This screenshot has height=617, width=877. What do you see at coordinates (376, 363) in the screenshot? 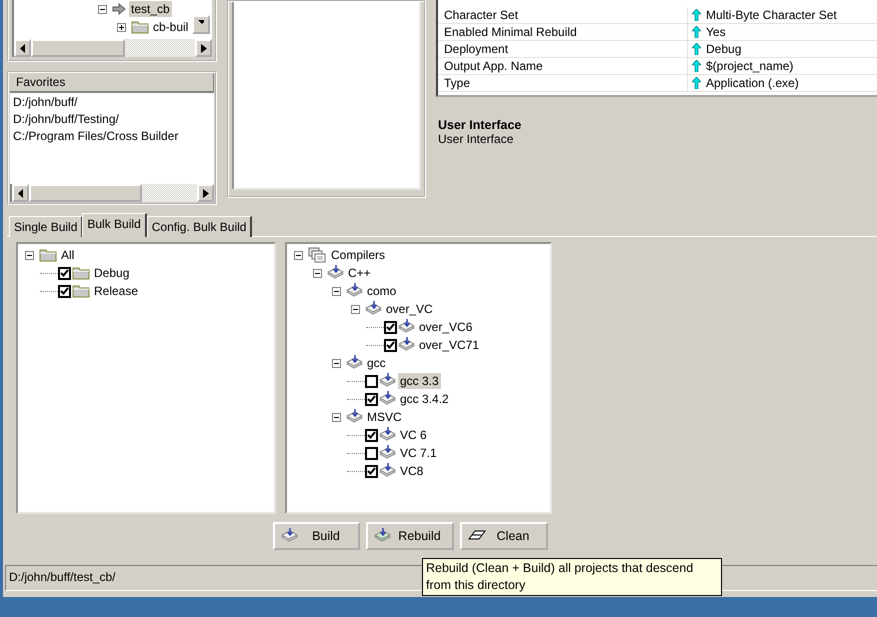
I see `tree-item: gcc` at bounding box center [376, 363].